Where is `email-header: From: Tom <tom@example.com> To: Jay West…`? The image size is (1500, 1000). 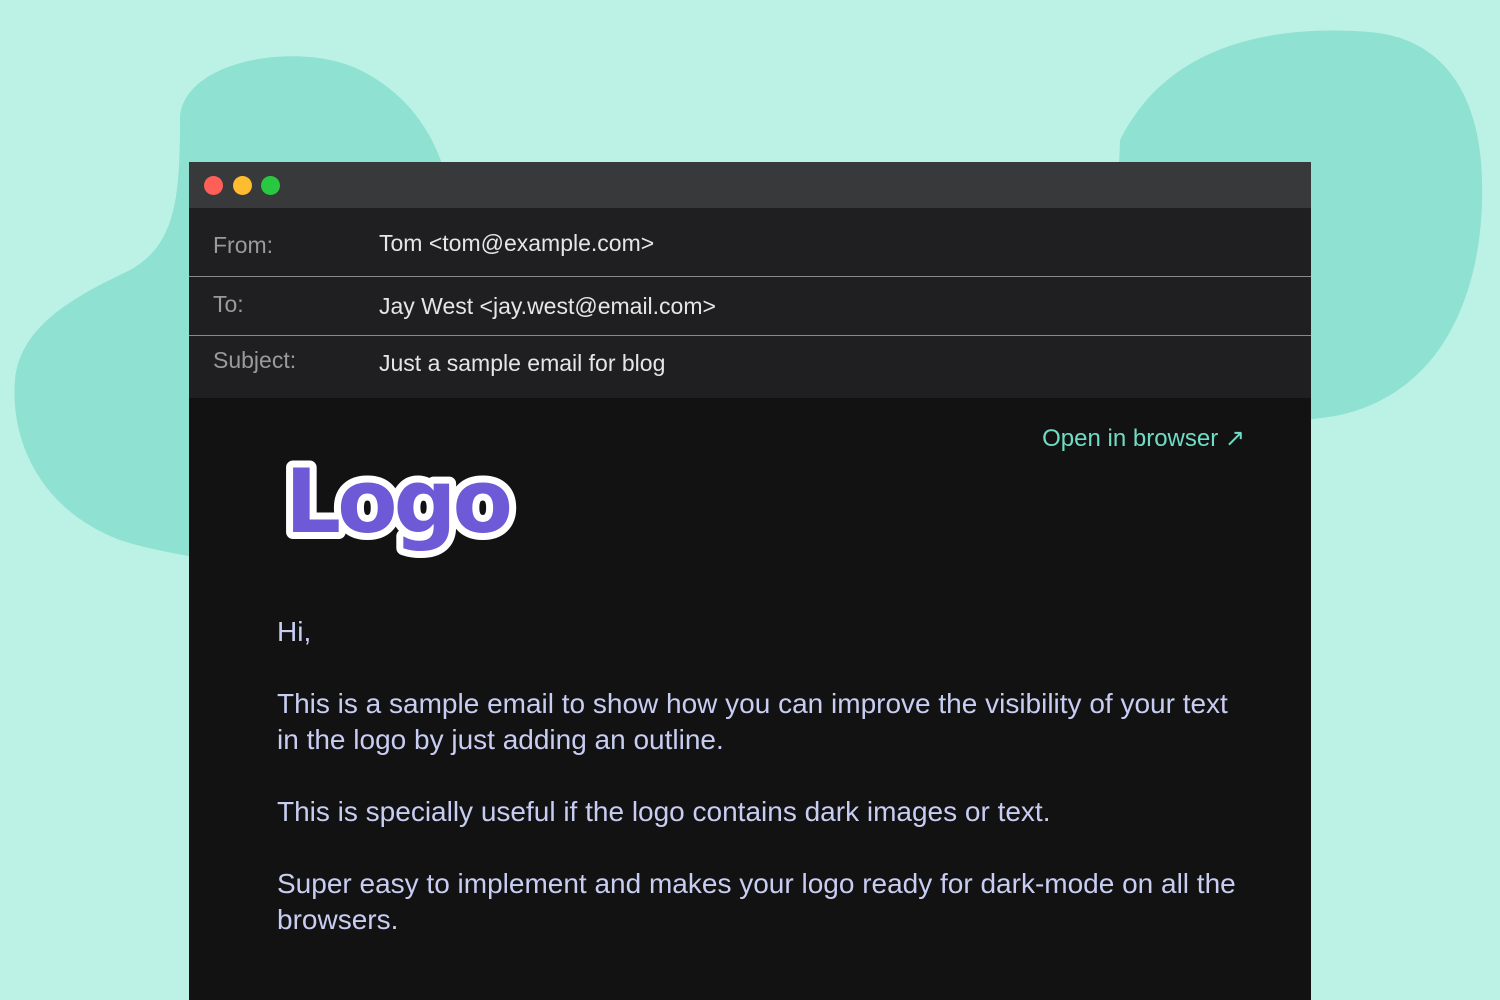
email-header: From: Tom <tom@example.com> To: Jay West… is located at coordinates (750, 303).